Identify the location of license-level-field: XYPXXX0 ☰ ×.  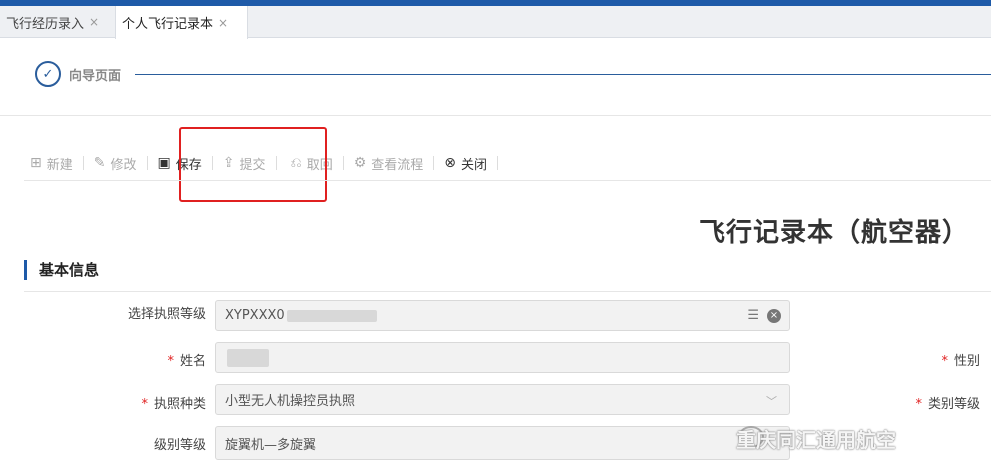
(502, 315).